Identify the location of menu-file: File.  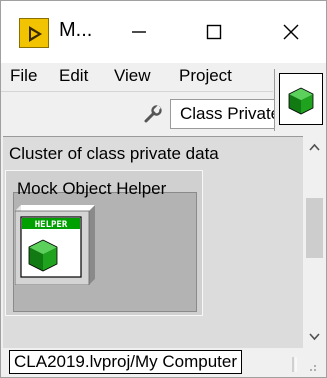
(23, 76).